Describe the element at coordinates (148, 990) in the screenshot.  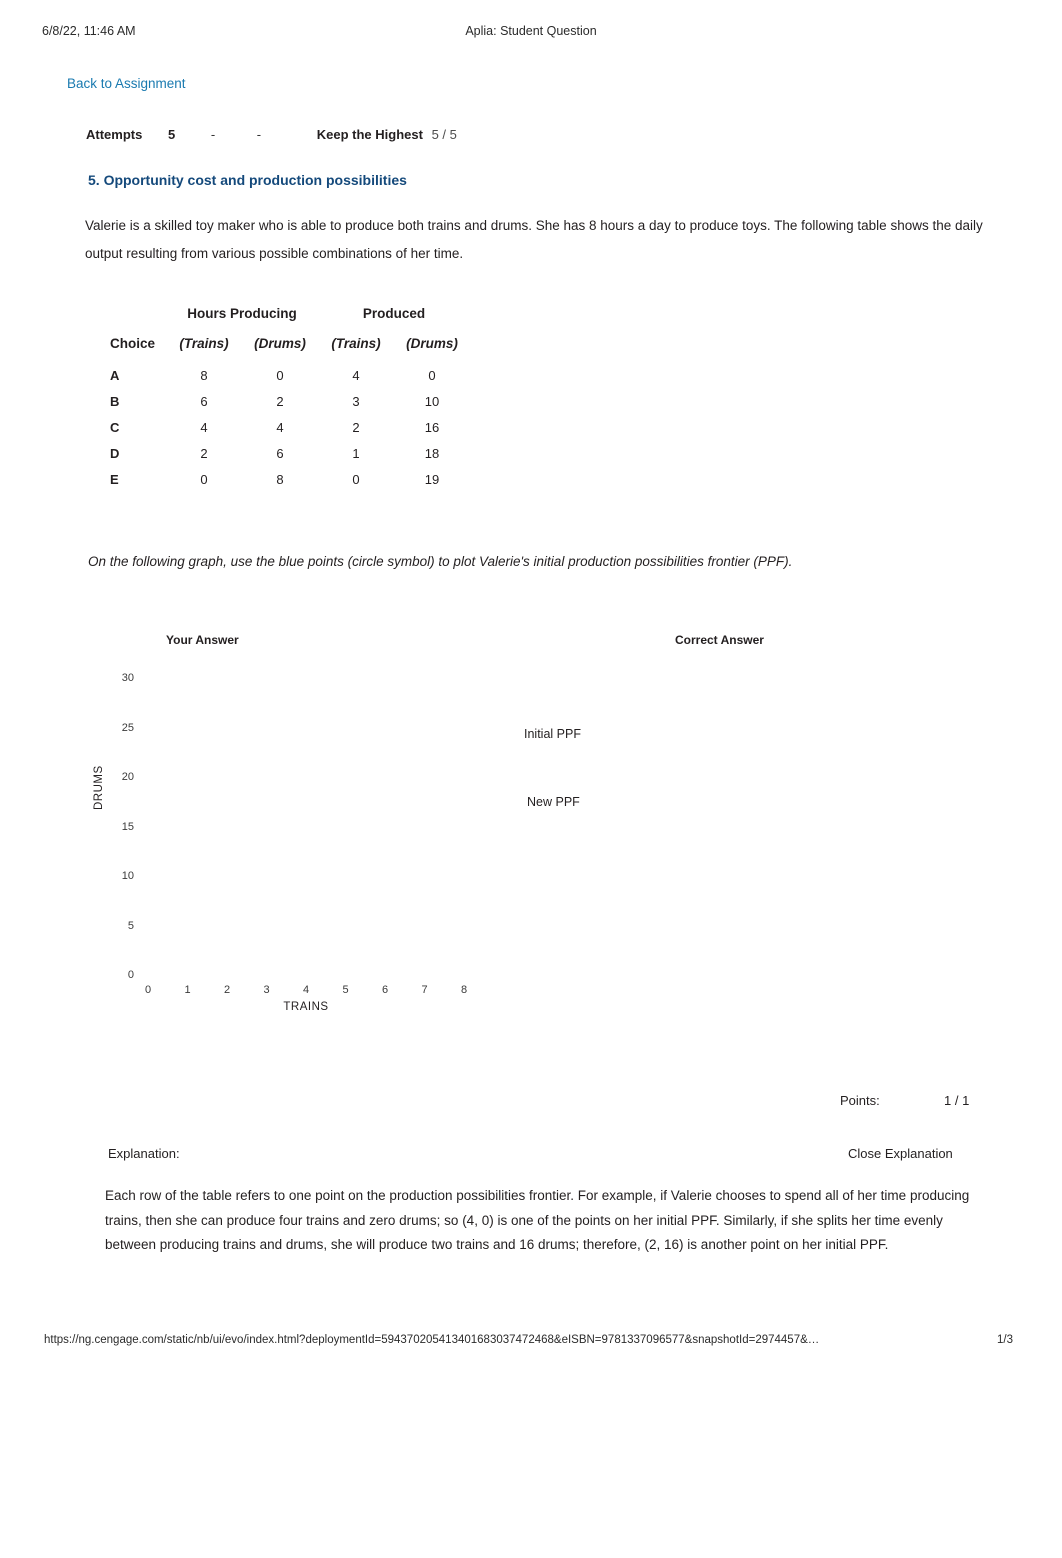
I see `x-tick-label: 0` at that location.